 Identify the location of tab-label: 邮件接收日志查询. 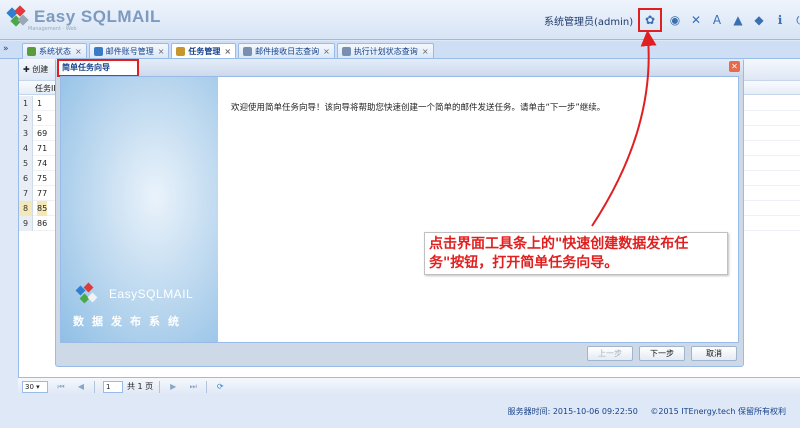
(287, 51).